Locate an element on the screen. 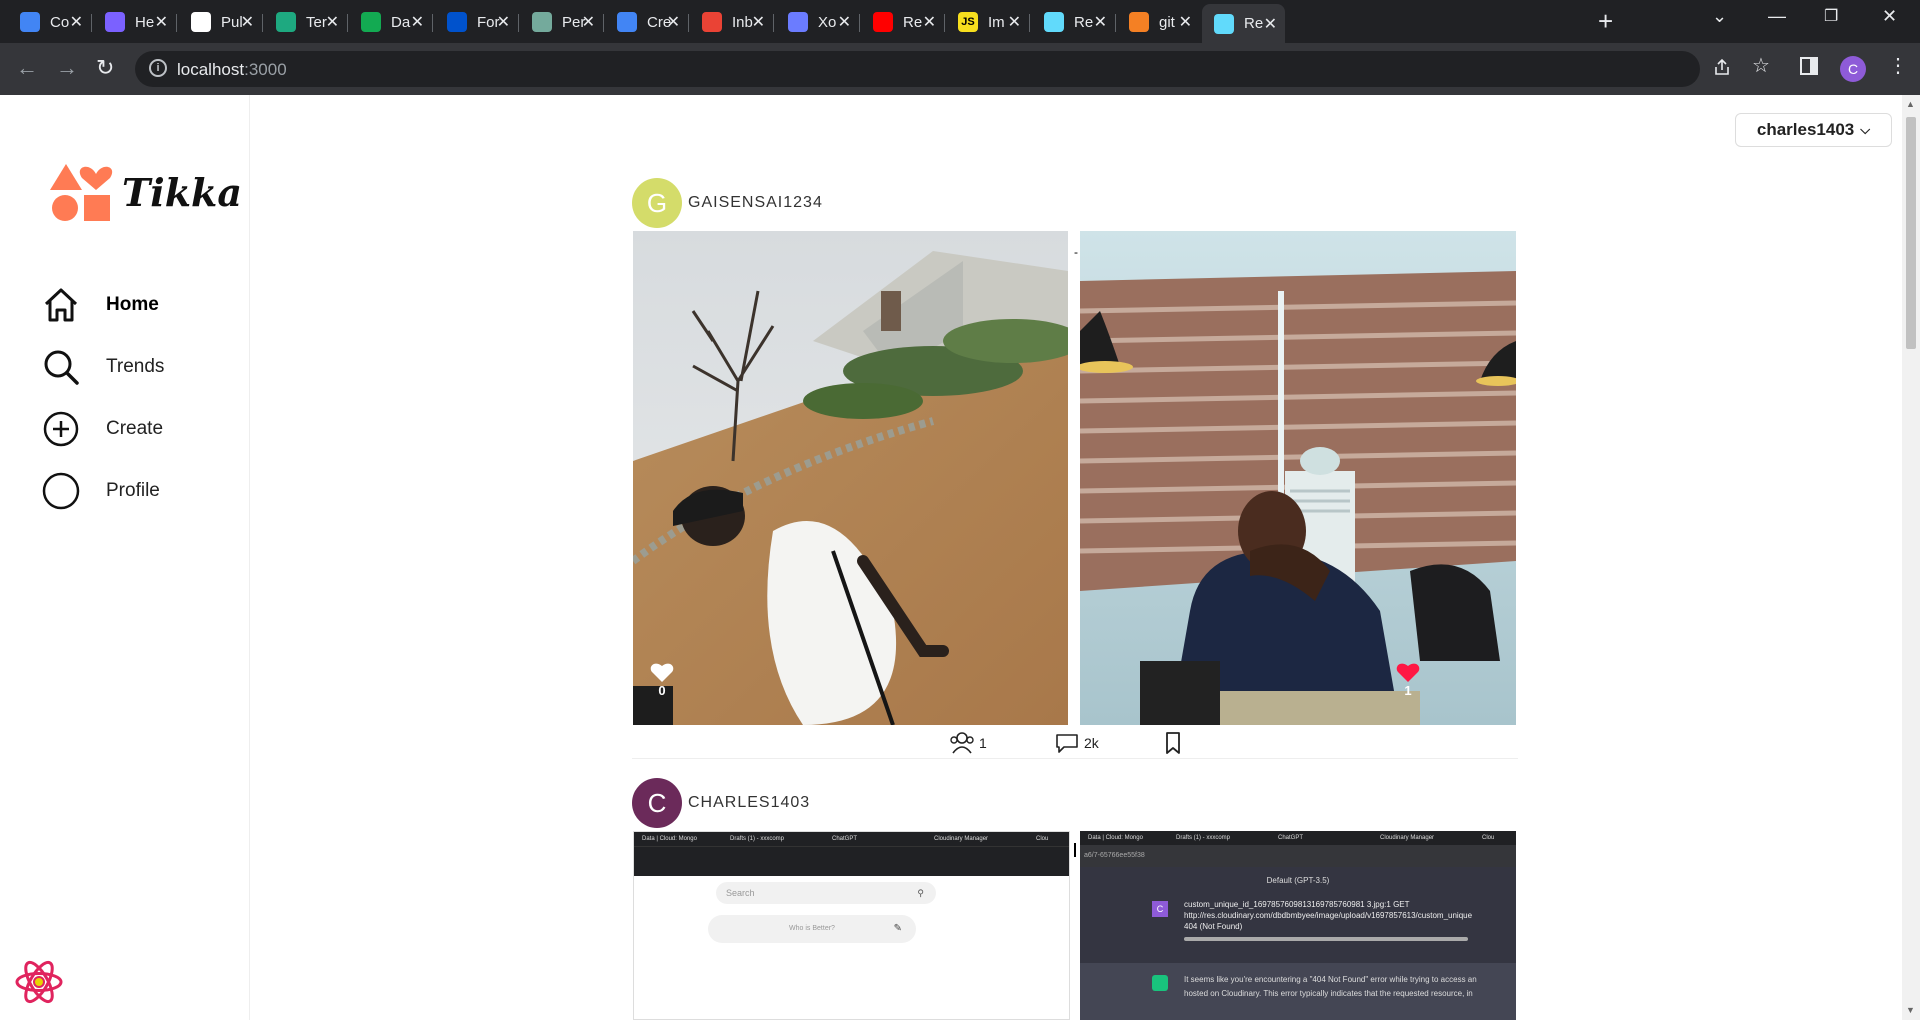 Image resolution: width=1920 pixels, height=1020 pixels. photo-indoor-image is located at coordinates (1298, 478).